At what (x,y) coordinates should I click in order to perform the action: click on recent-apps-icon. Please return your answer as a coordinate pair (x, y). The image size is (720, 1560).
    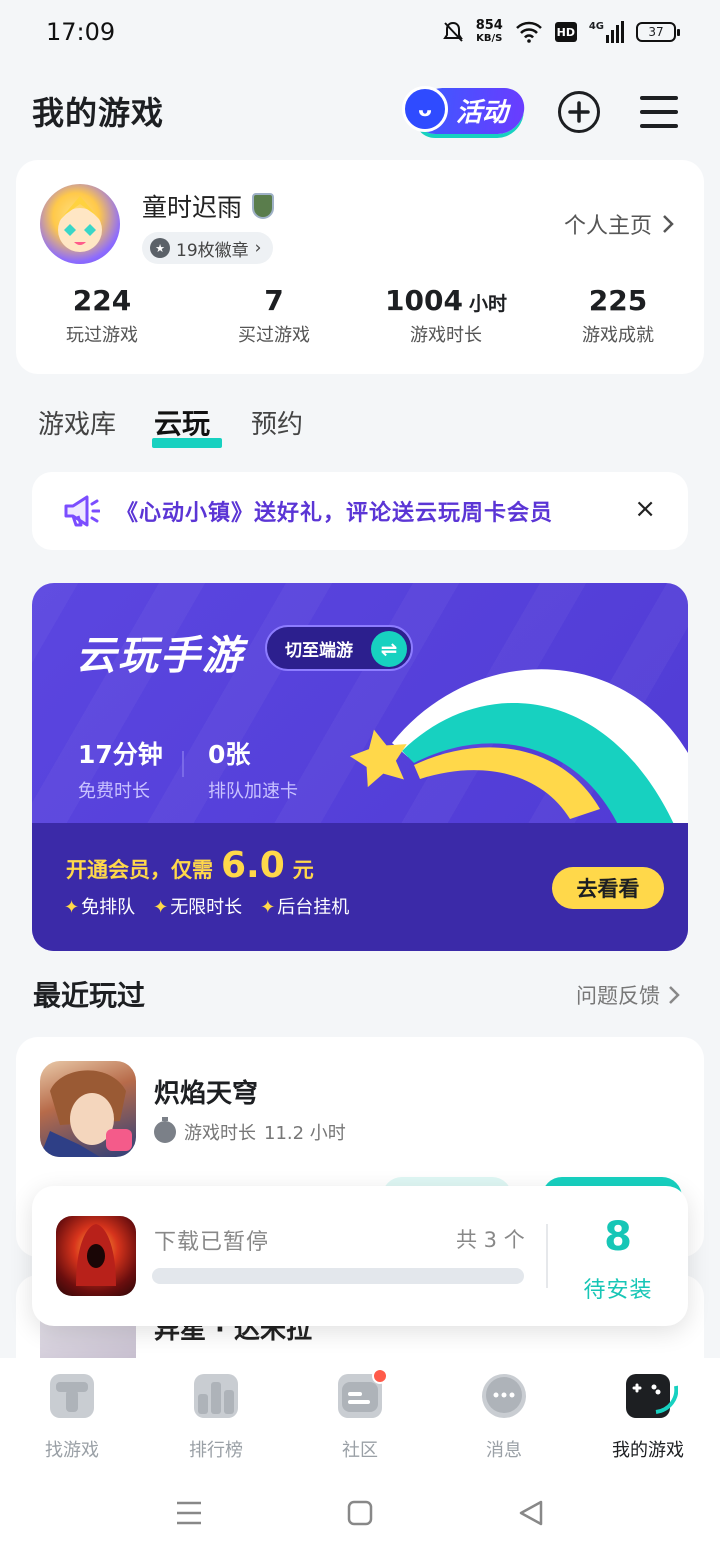
    Looking at the image, I should click on (189, 1513).